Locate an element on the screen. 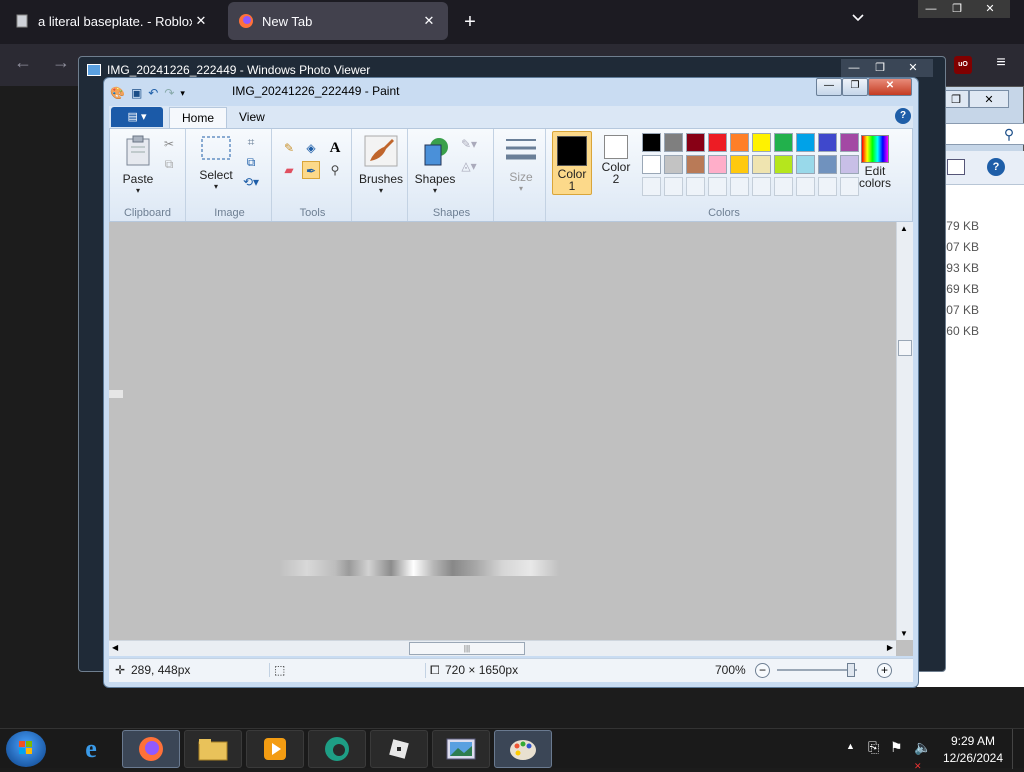 This screenshot has width=1024, height=772. zoom-slider-thumb is located at coordinates (851, 670).